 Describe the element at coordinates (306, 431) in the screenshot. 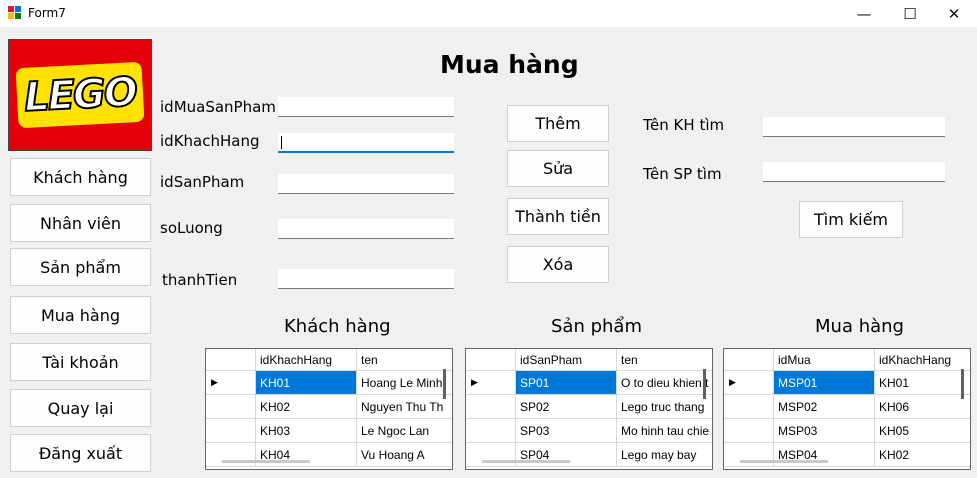

I see `table-cell: KH03` at that location.